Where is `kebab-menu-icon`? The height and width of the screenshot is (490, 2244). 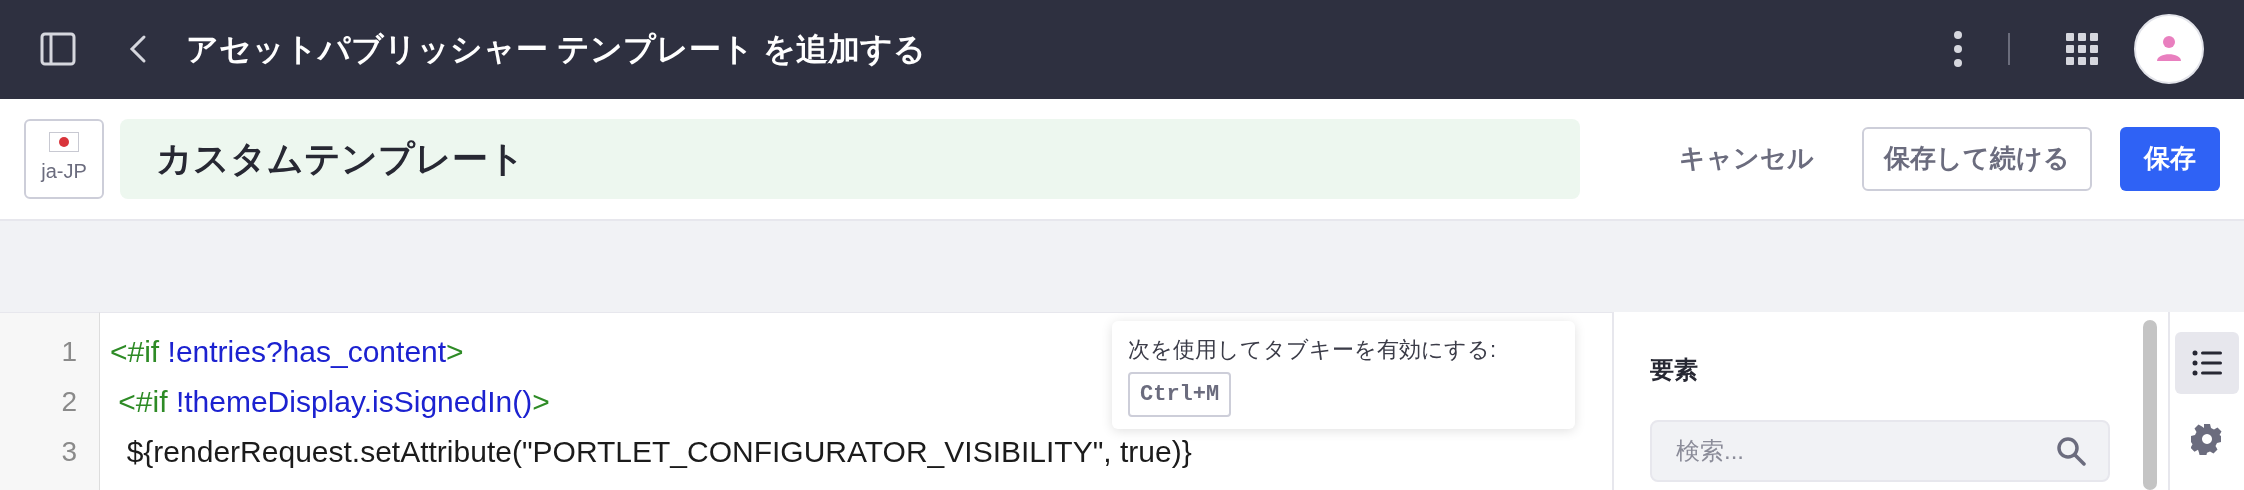 kebab-menu-icon is located at coordinates (1958, 49).